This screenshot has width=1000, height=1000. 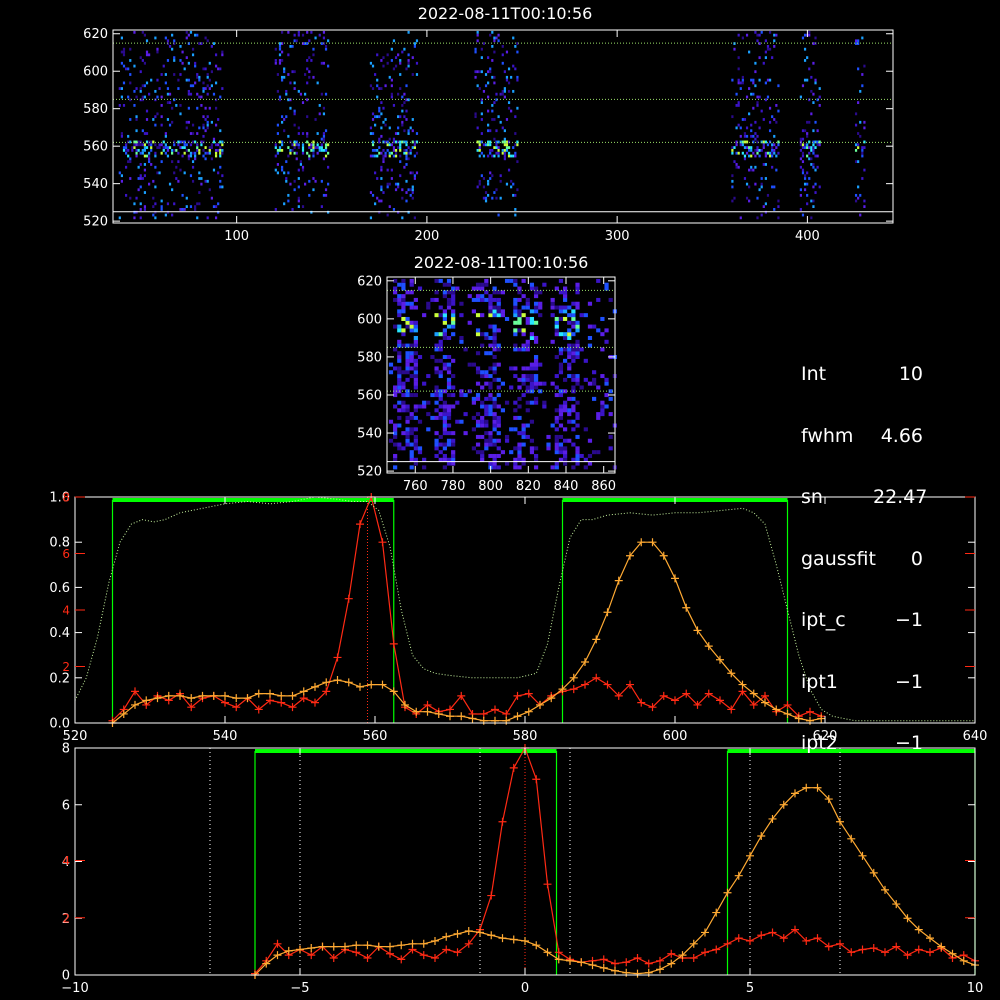 What do you see at coordinates (525, 736) in the screenshot?
I see `x-tick-label: 580` at bounding box center [525, 736].